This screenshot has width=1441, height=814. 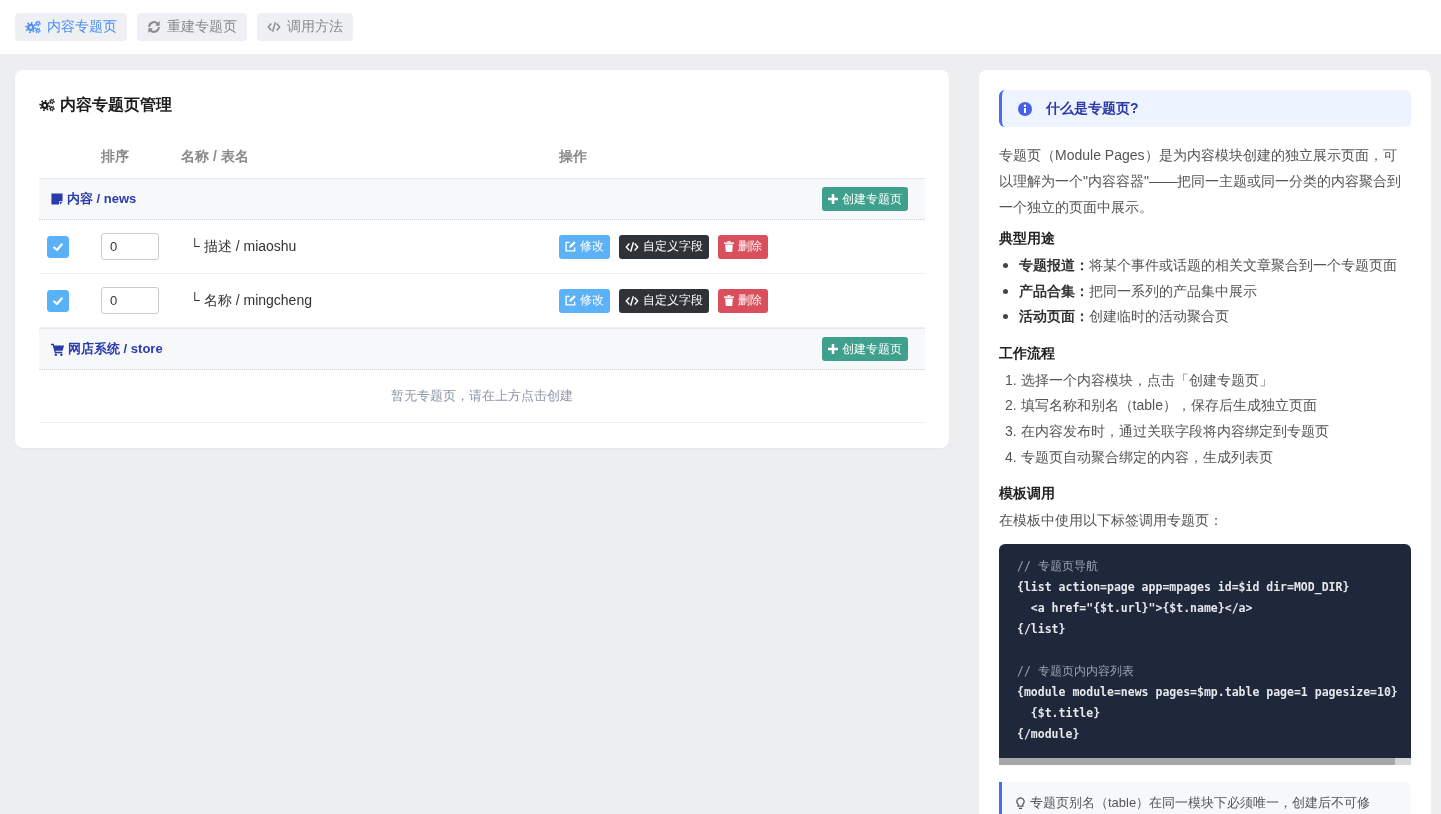 I want to click on section-text: 在模板中使用以下标签调用专题页：, so click(x=1111, y=521).